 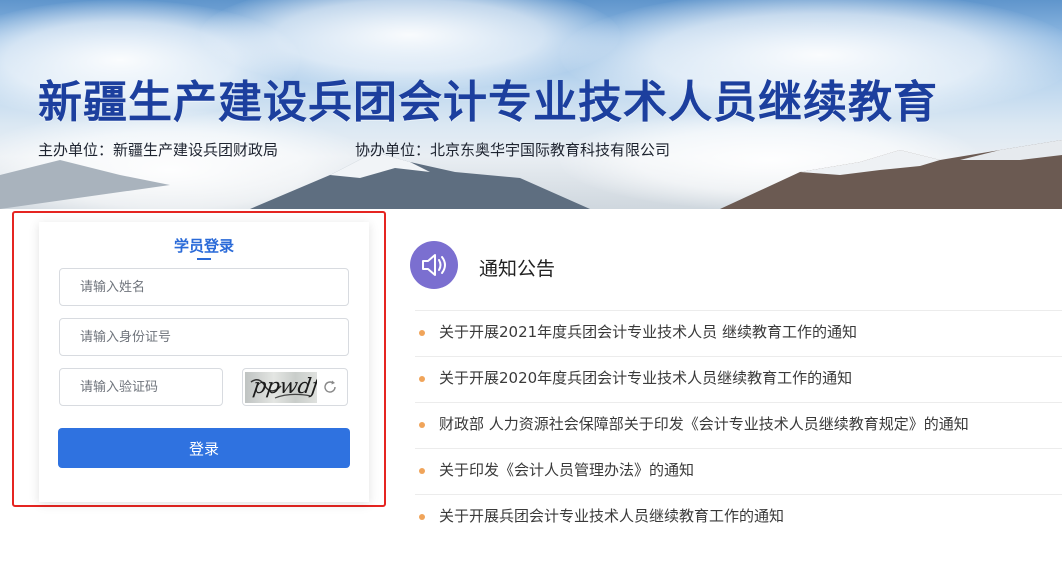 I want to click on speaker-icon, so click(x=434, y=265).